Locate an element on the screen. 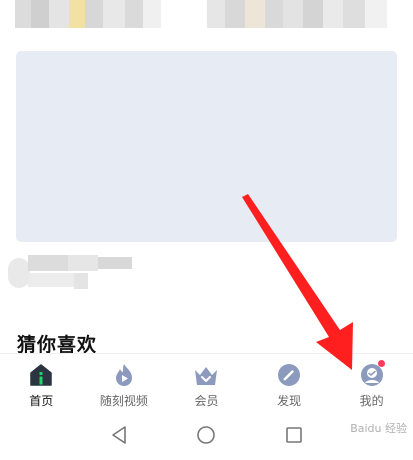 The image size is (413, 460). pixelated-content-left is located at coordinates (88, 14).